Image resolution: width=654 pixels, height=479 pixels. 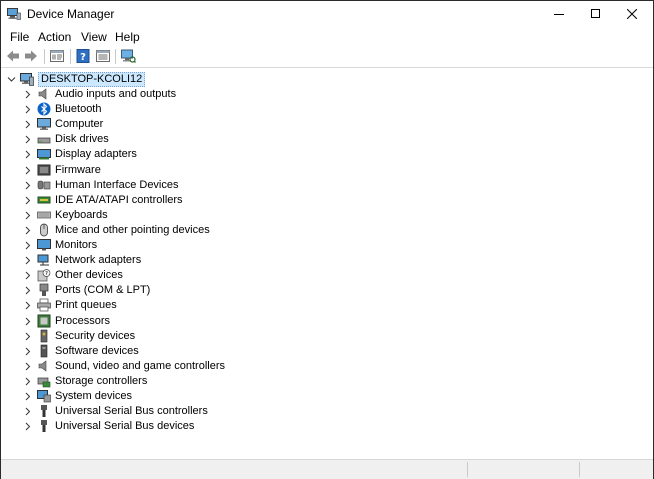 I want to click on unknown-device-icon: ?, so click(x=44, y=275).